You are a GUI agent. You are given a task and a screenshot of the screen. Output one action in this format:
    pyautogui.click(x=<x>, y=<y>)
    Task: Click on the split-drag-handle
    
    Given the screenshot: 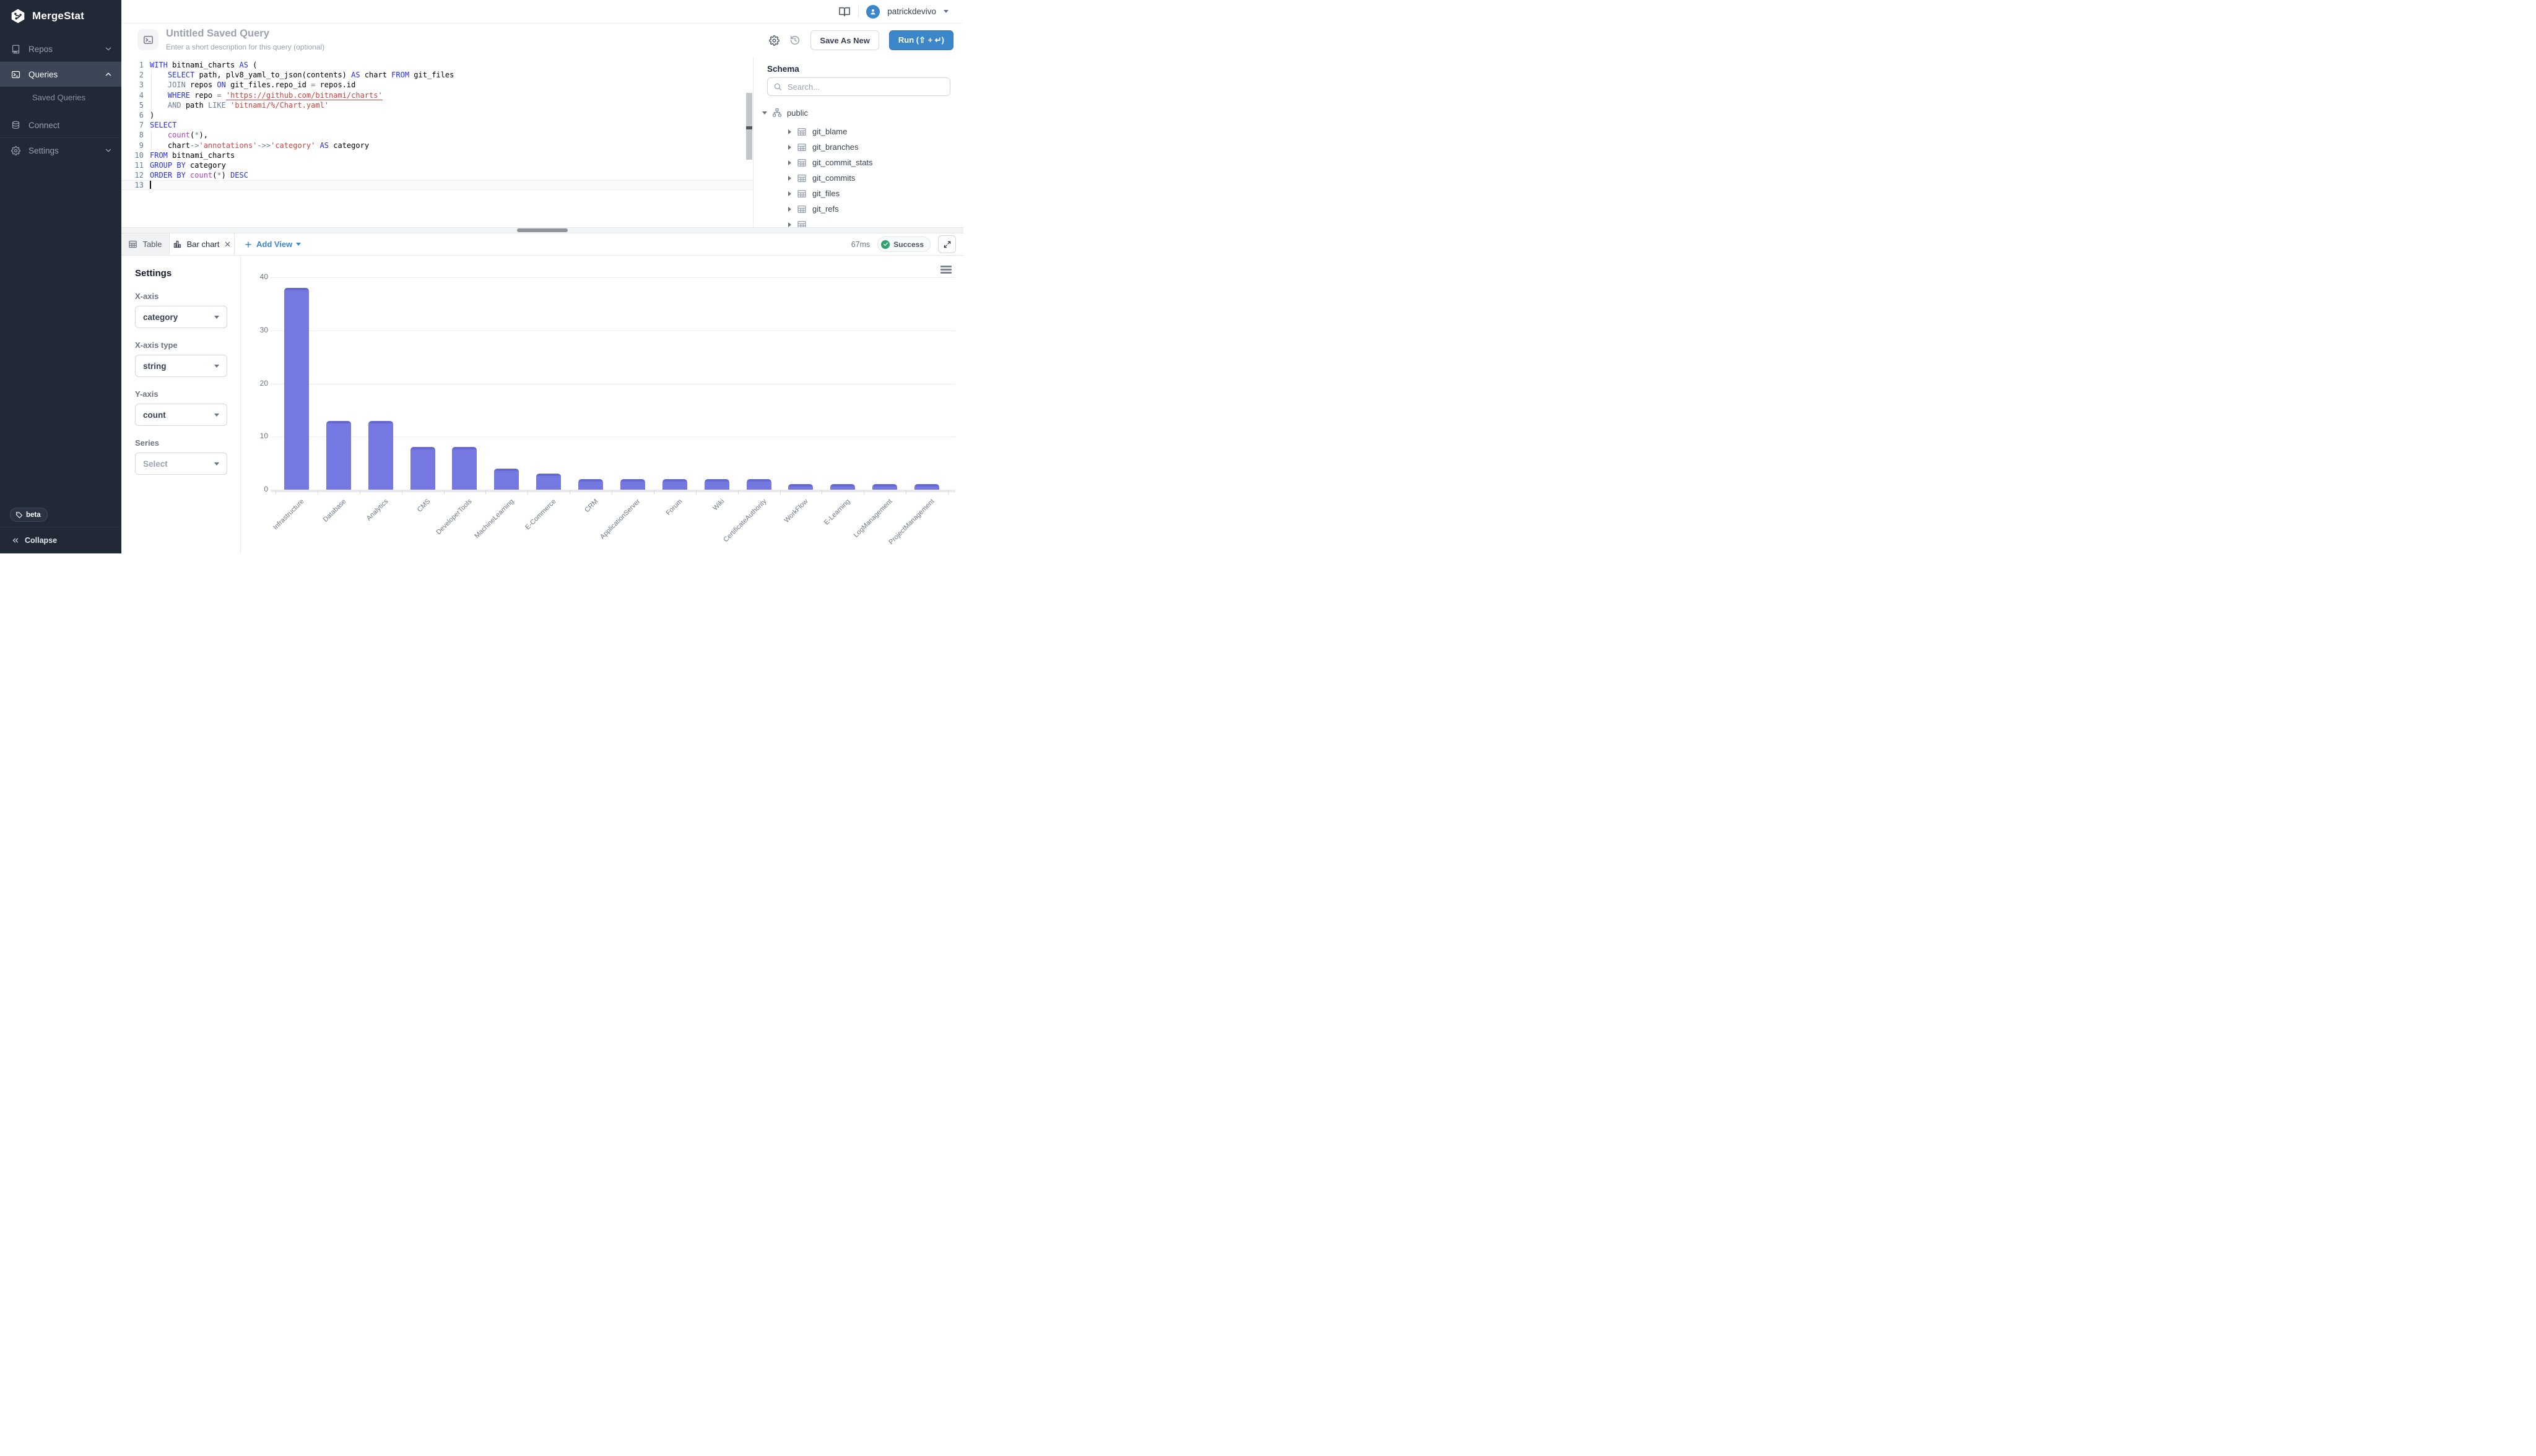 What is the action you would take?
    pyautogui.click(x=542, y=230)
    